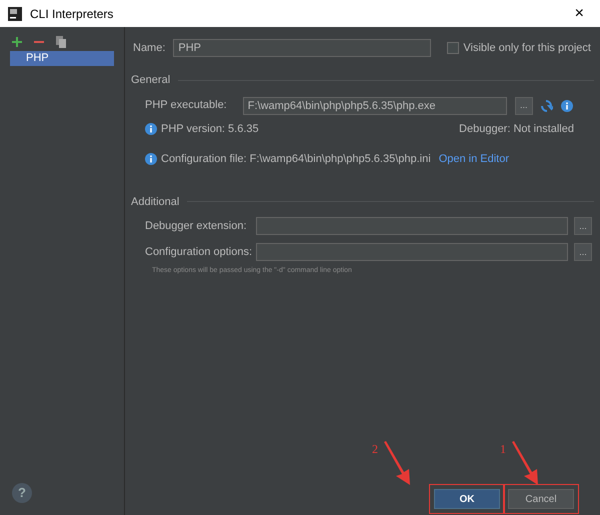 This screenshot has width=600, height=515. I want to click on debugger-status: Debugger: Not installed, so click(516, 129).